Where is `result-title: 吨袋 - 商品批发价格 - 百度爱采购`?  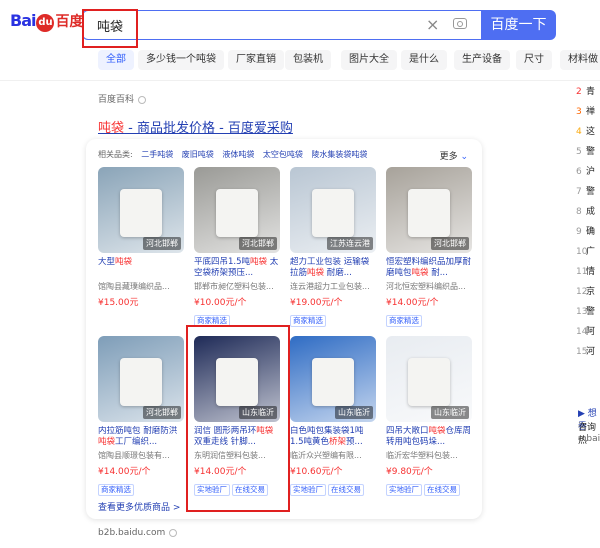 result-title: 吨袋 - 商品批发价格 - 百度爱采购 is located at coordinates (195, 126).